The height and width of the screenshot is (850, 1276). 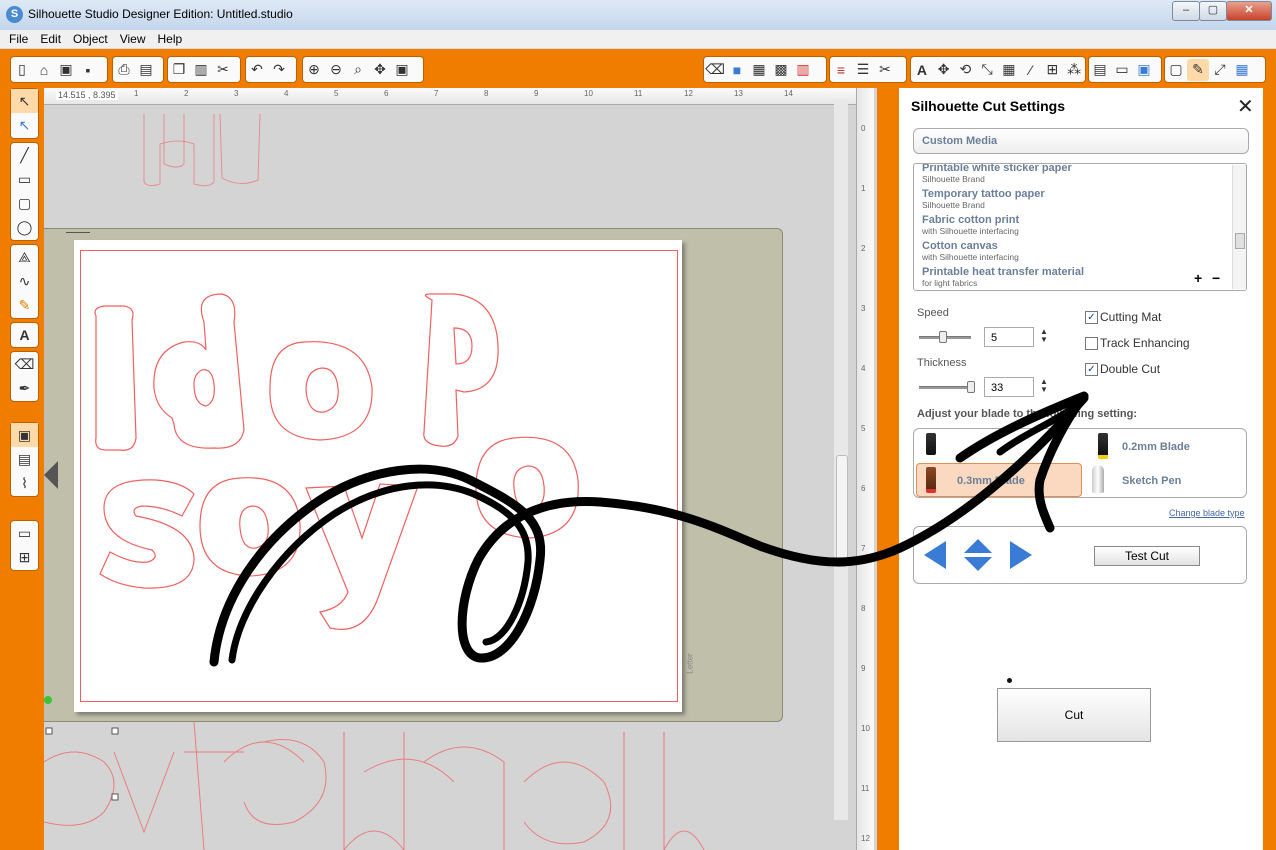 What do you see at coordinates (1009, 70) in the screenshot?
I see `grid-icon: ▦` at bounding box center [1009, 70].